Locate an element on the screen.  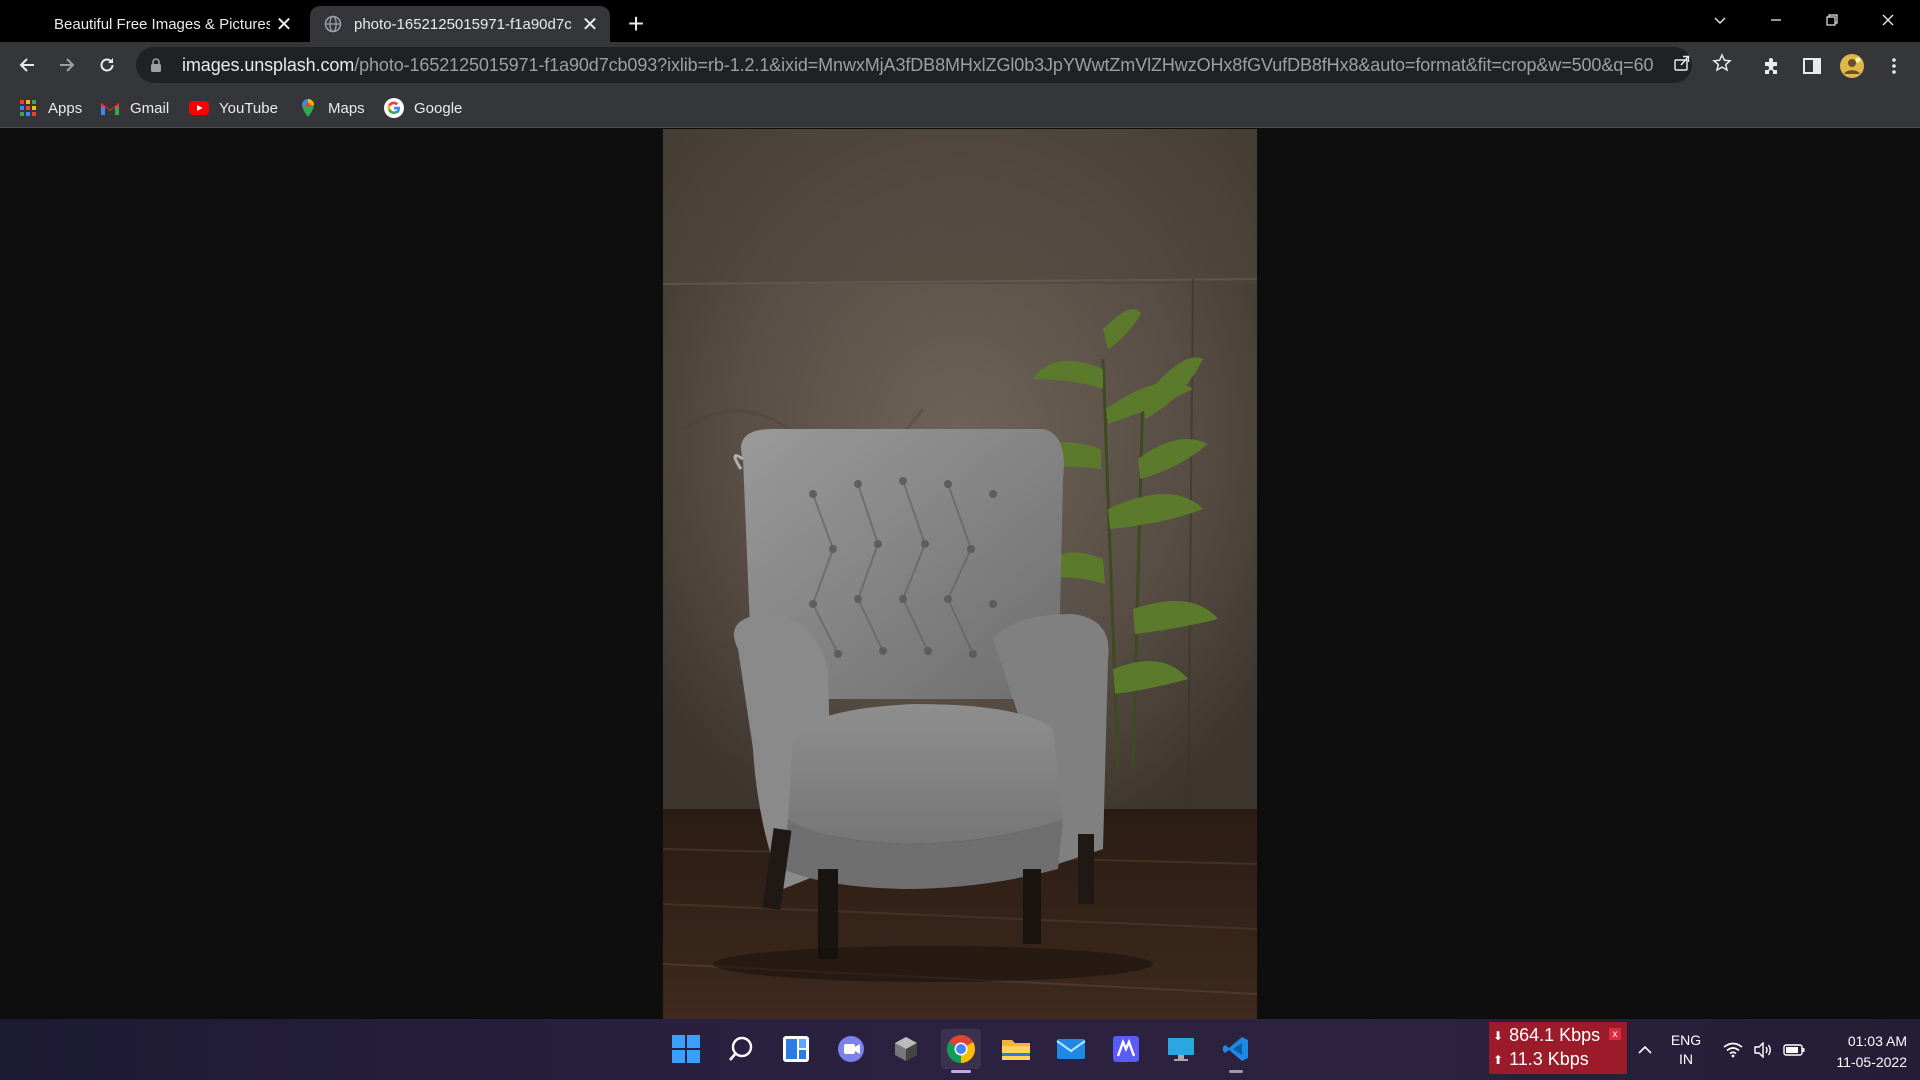
vscode-icon is located at coordinates (1236, 1051).